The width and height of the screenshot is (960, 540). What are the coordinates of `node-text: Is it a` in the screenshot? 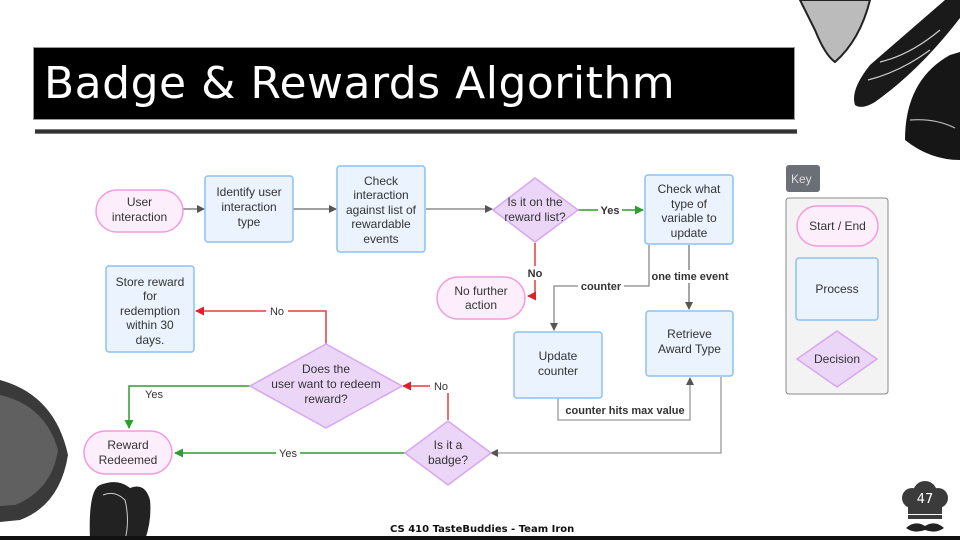 It's located at (448, 445).